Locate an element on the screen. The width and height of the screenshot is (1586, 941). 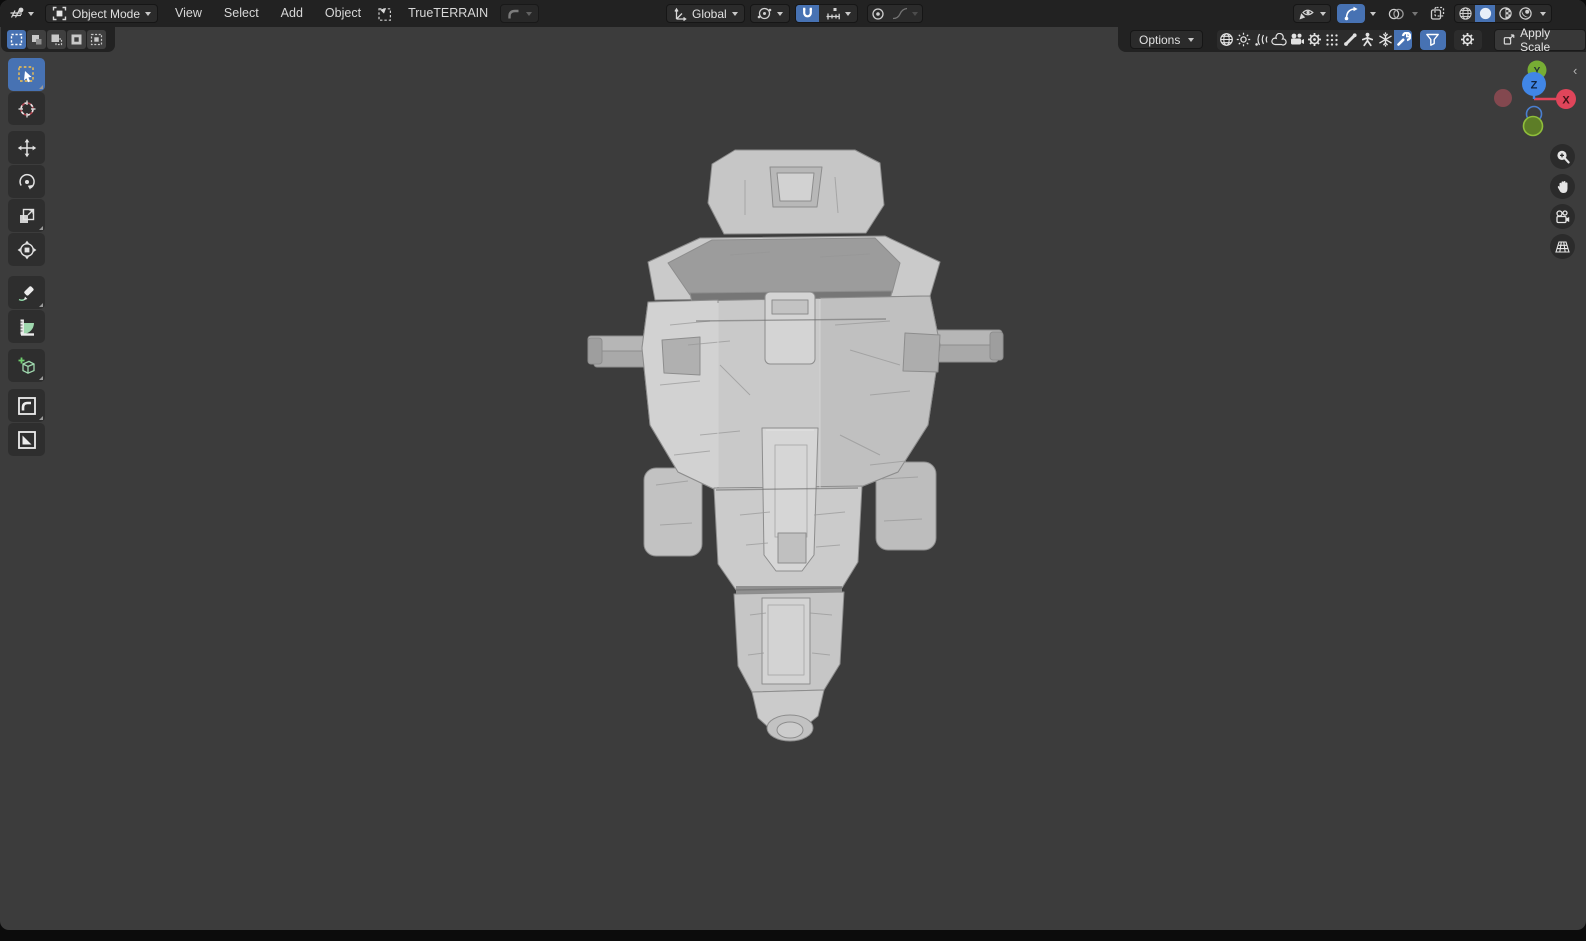
visibility-eye-icon is located at coordinates (1306, 14).